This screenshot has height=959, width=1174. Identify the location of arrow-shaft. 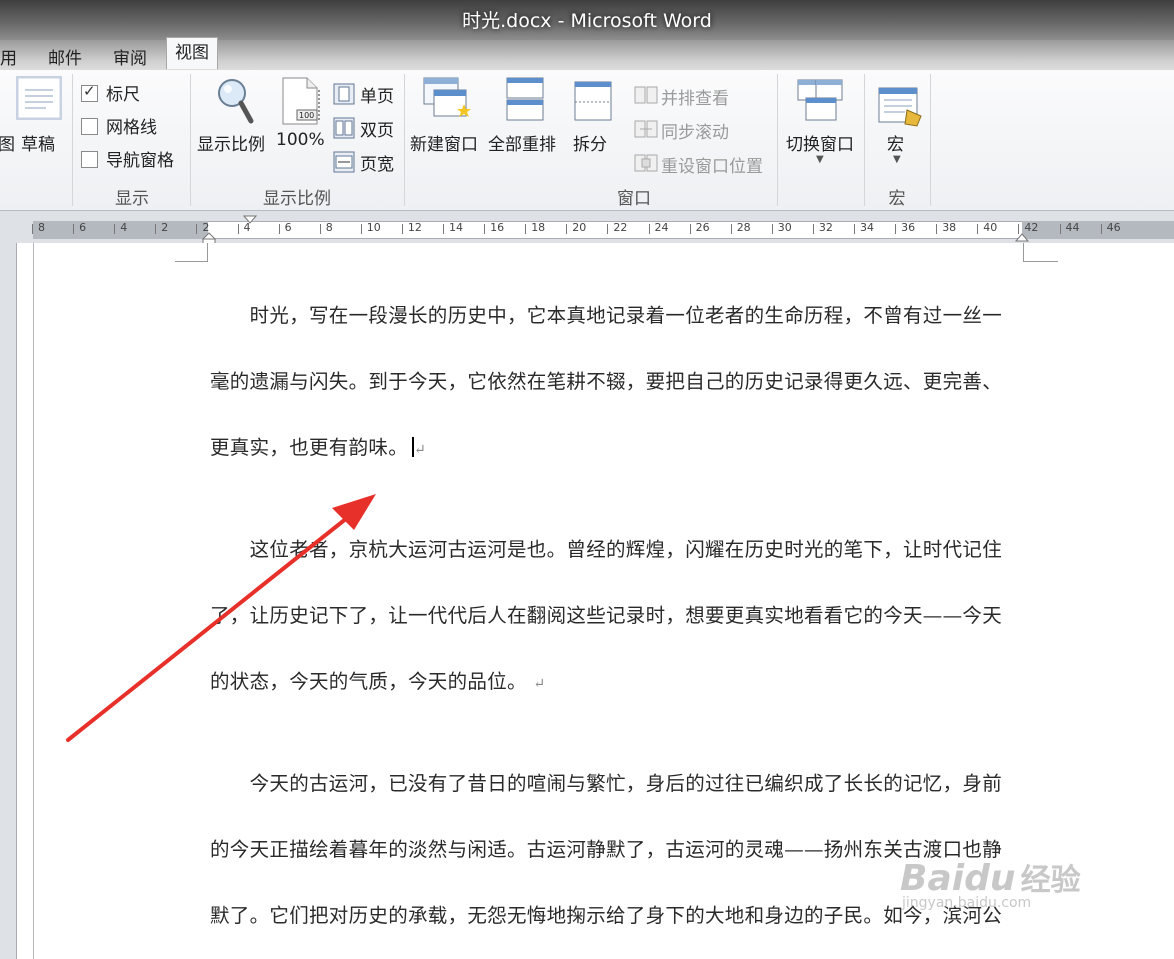
(210, 627).